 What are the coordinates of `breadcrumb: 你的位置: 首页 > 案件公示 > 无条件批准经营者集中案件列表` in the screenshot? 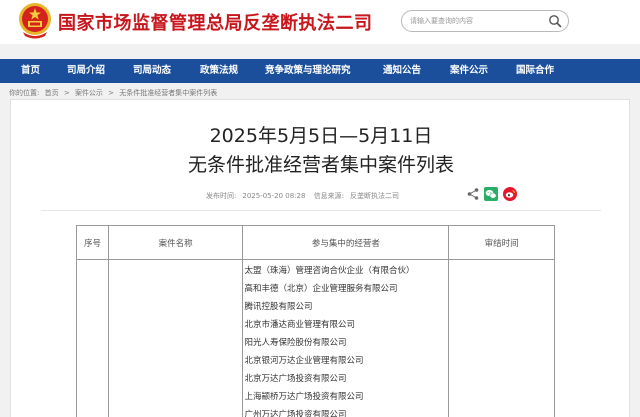 It's located at (114, 93).